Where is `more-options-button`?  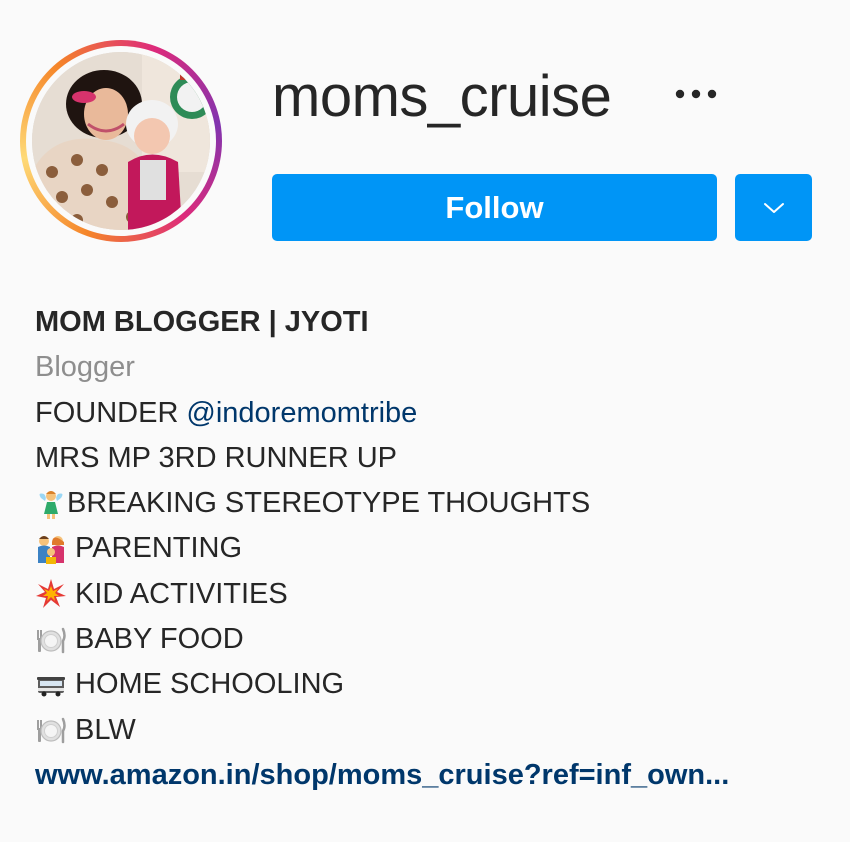 more-options-button is located at coordinates (696, 94).